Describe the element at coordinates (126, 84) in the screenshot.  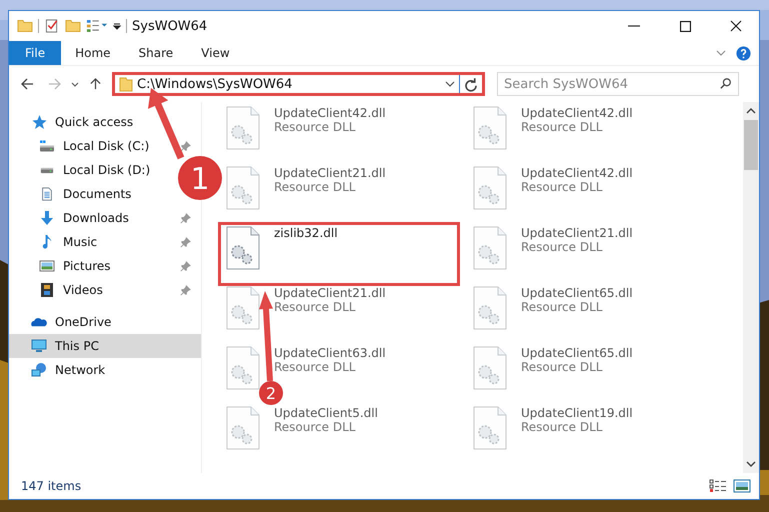
I see `folder-icon` at that location.